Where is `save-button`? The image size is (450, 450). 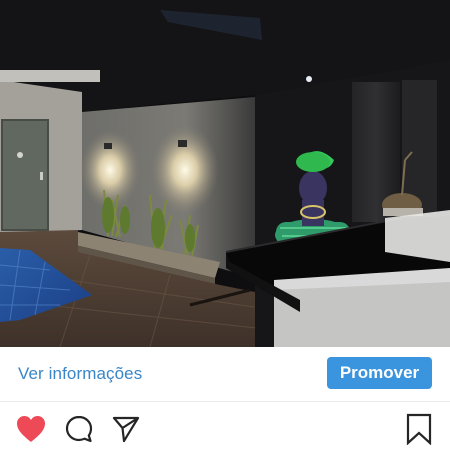 save-button is located at coordinates (419, 429).